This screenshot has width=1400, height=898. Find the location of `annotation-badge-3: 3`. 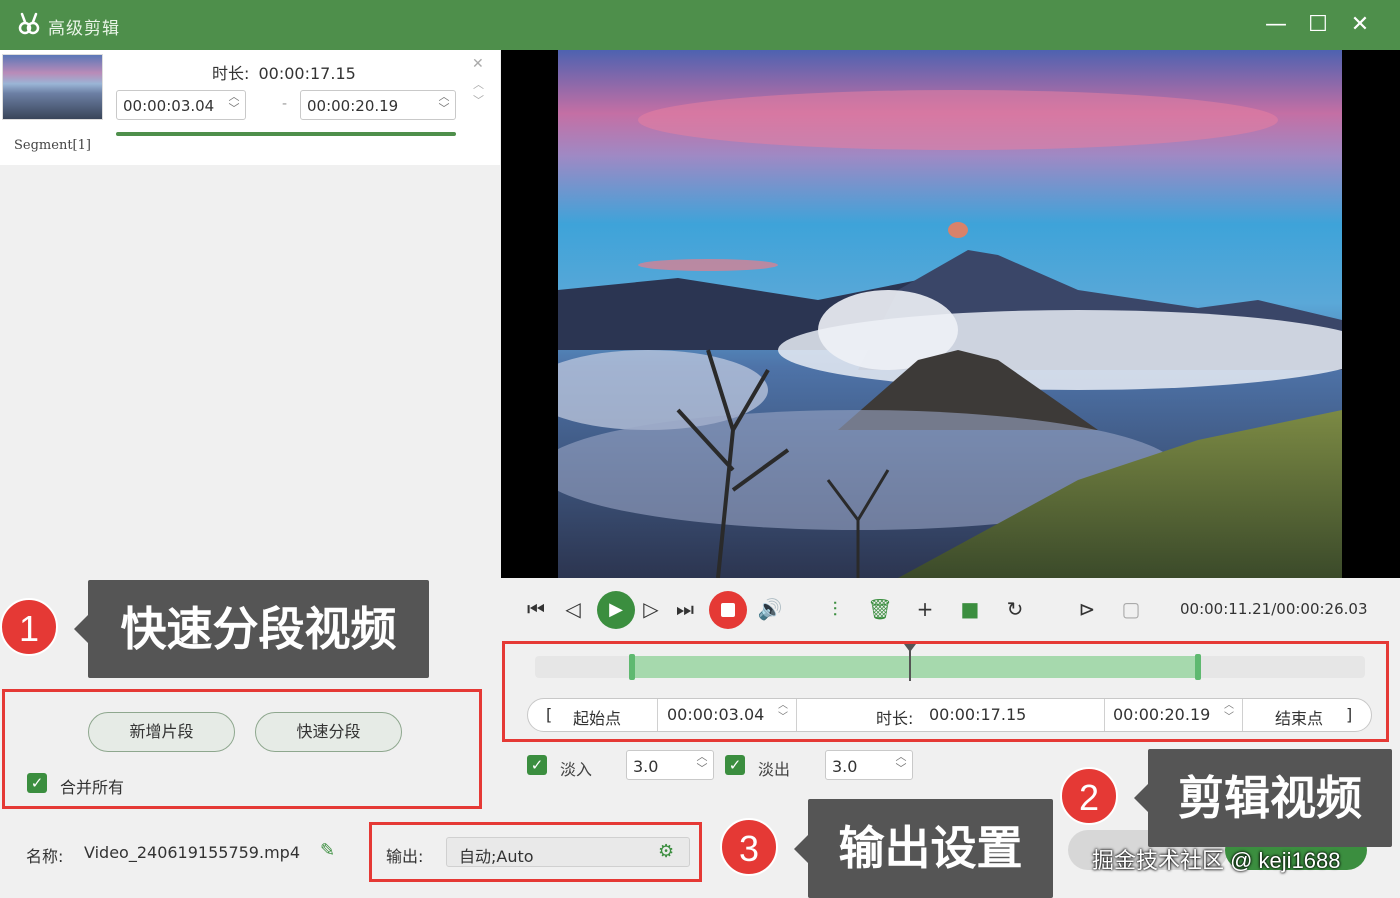

annotation-badge-3: 3 is located at coordinates (749, 847).